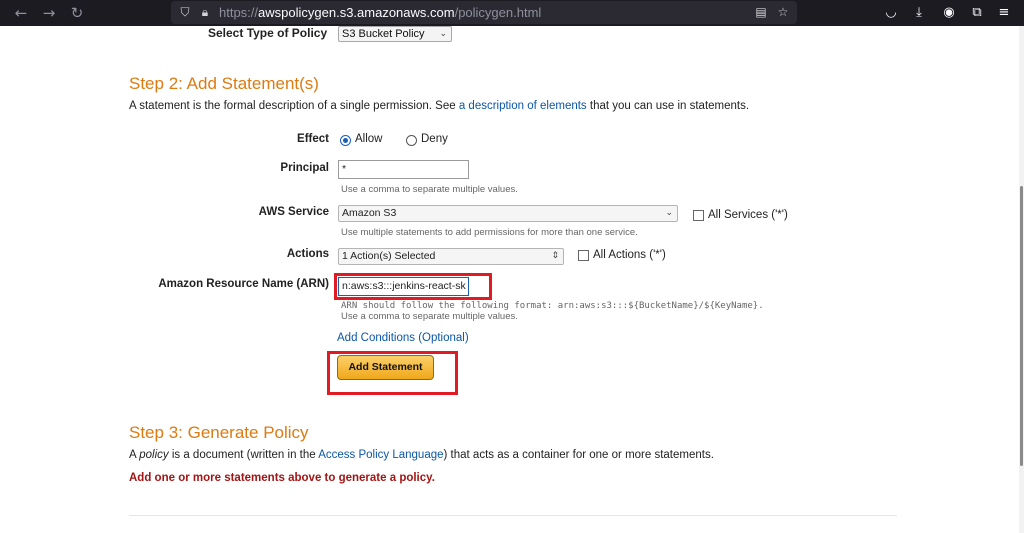 The height and width of the screenshot is (533, 1024). Describe the element at coordinates (1021, 326) in the screenshot. I see `scrollbar-thumb` at that location.